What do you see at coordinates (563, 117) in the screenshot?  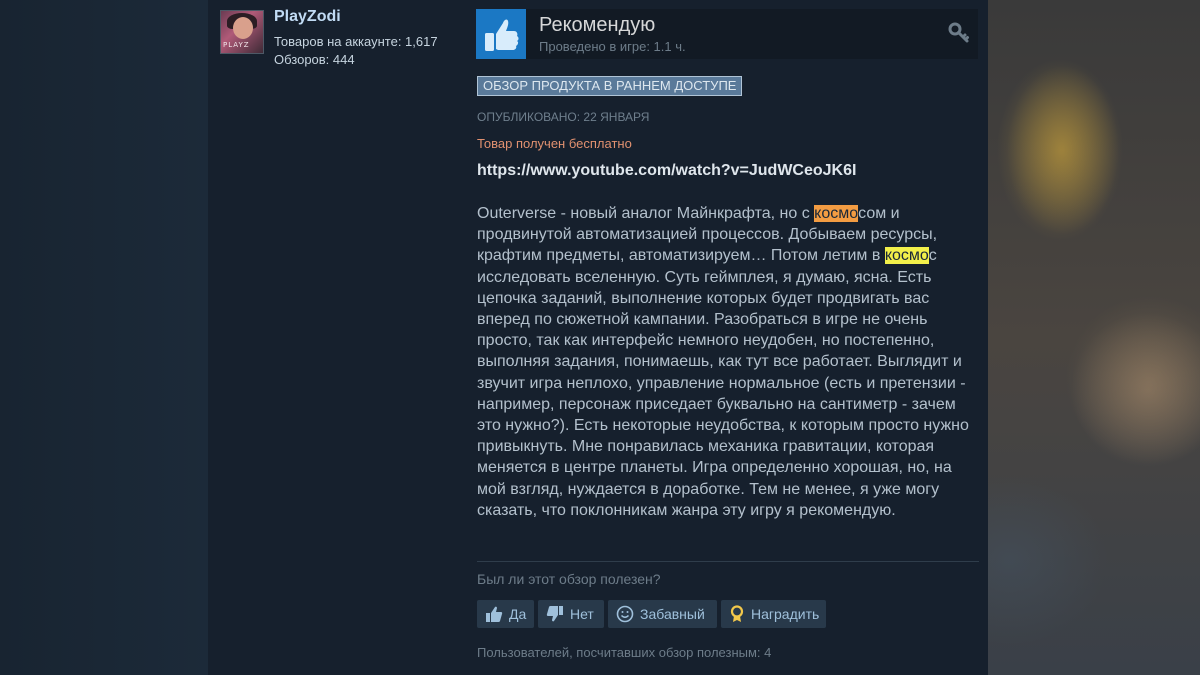 I see `posted-date: ОПУБЛИКОВАНО: 22 ЯНВАРЯ` at bounding box center [563, 117].